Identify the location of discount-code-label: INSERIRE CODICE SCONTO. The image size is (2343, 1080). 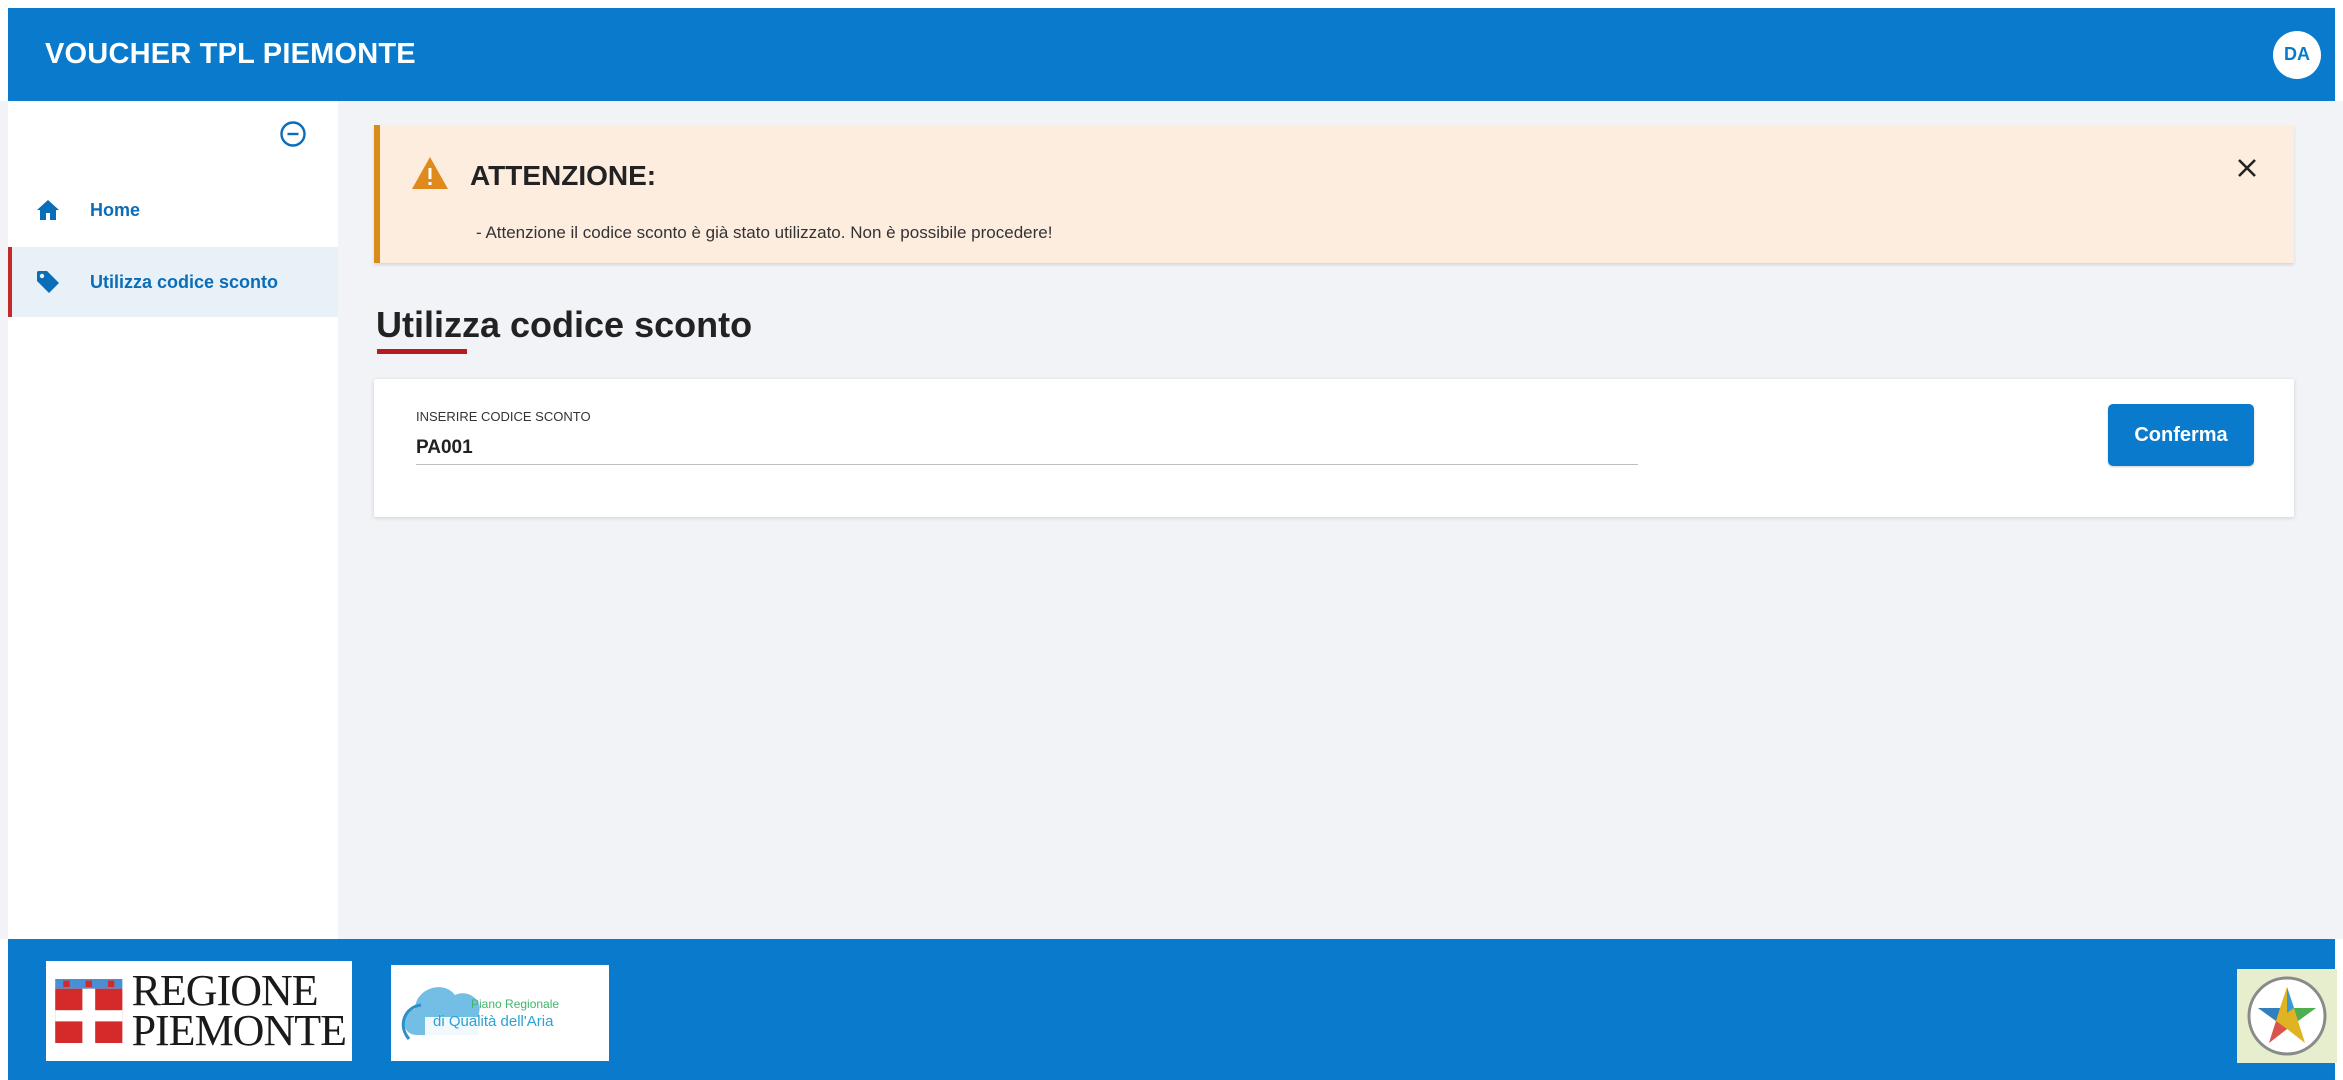
(503, 416).